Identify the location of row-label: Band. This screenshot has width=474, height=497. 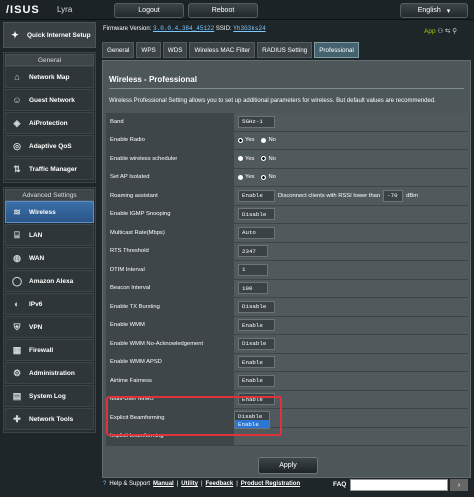
(170, 122).